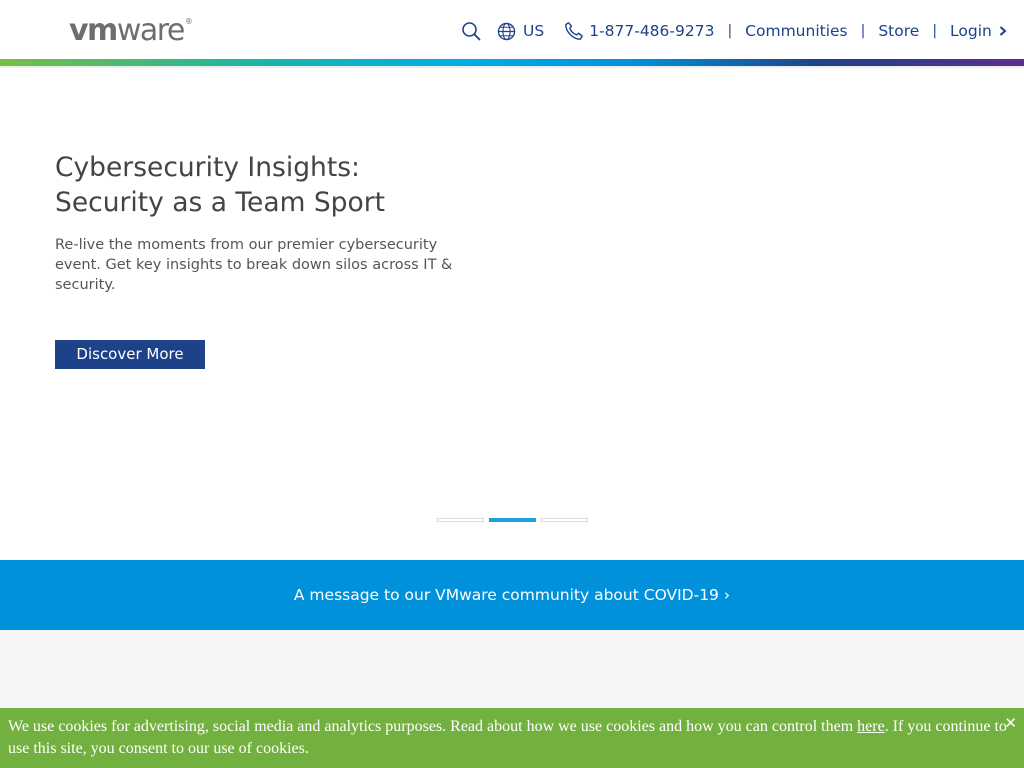 This screenshot has height=768, width=1024. I want to click on login-link: Login, so click(979, 31).